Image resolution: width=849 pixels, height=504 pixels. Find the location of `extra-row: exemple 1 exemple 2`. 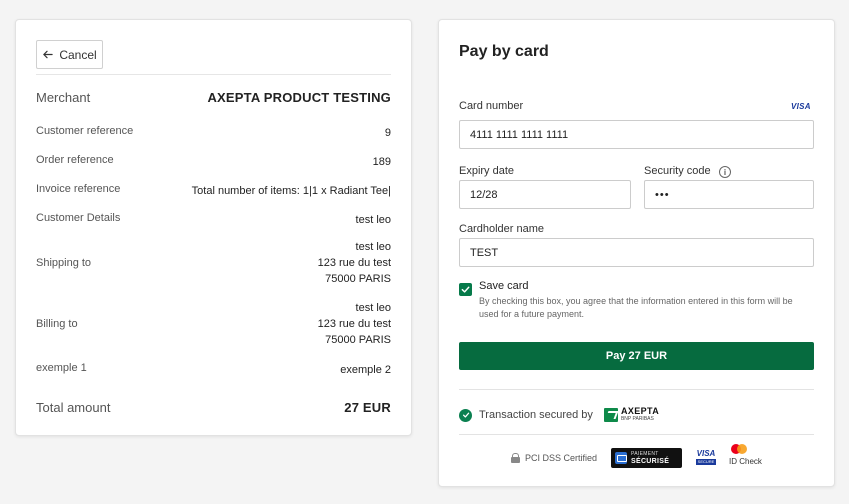

extra-row: exemple 1 exemple 2 is located at coordinates (213, 370).